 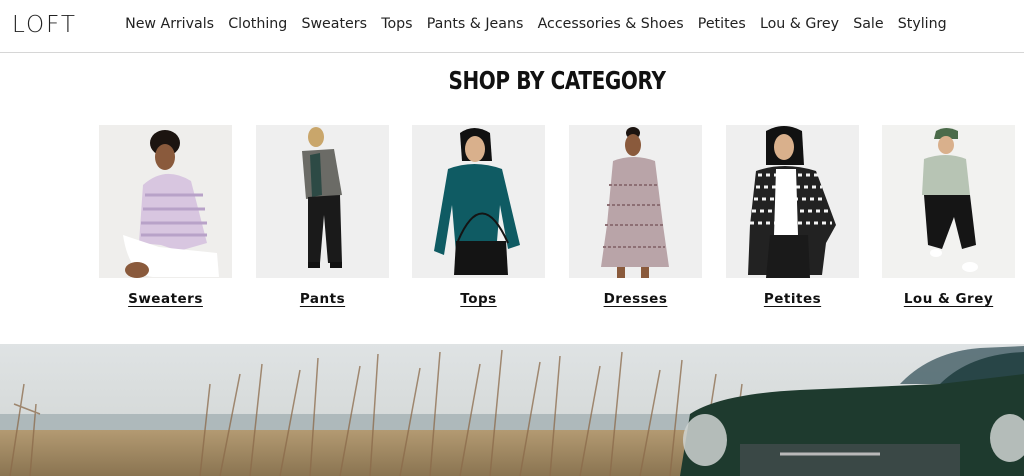 What do you see at coordinates (635, 299) in the screenshot?
I see `category-label-dresses: Dresses` at bounding box center [635, 299].